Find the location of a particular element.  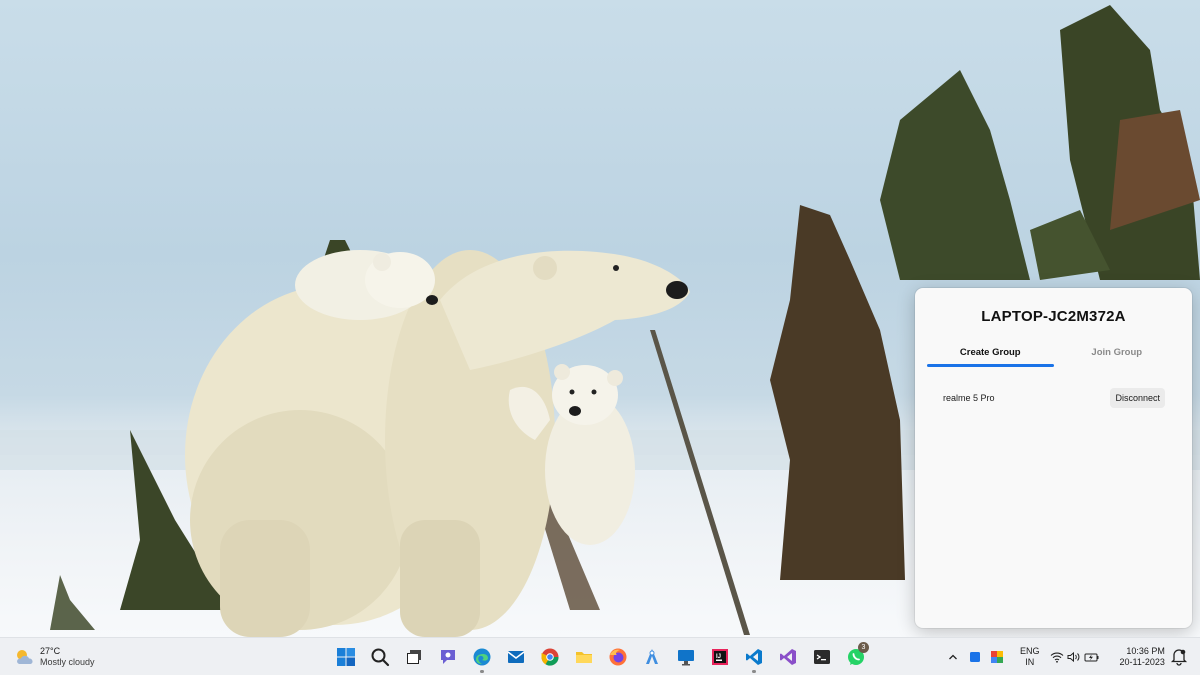

tray-app-meet is located at coordinates (997, 657).